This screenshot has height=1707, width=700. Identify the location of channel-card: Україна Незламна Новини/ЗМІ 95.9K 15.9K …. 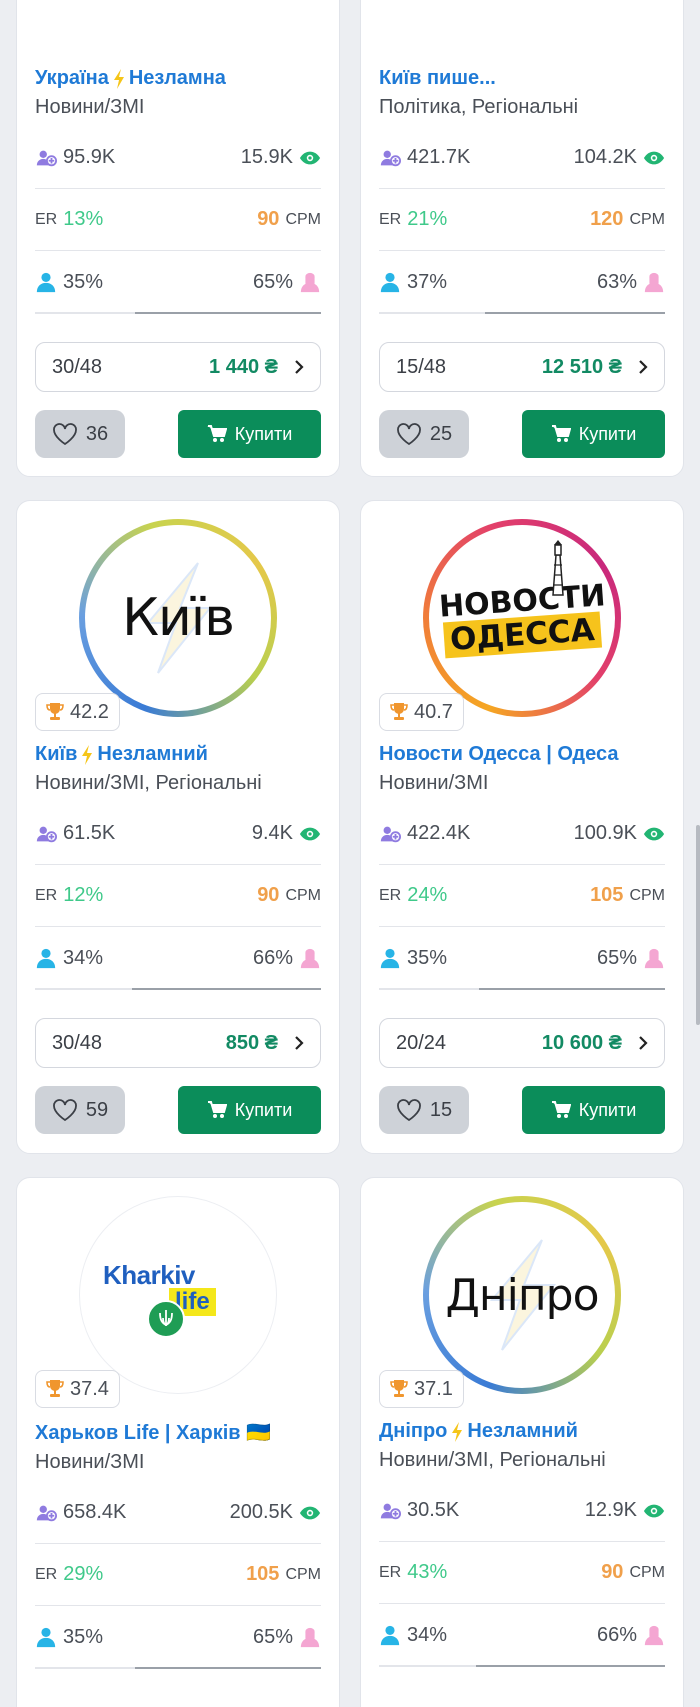
(178, 238).